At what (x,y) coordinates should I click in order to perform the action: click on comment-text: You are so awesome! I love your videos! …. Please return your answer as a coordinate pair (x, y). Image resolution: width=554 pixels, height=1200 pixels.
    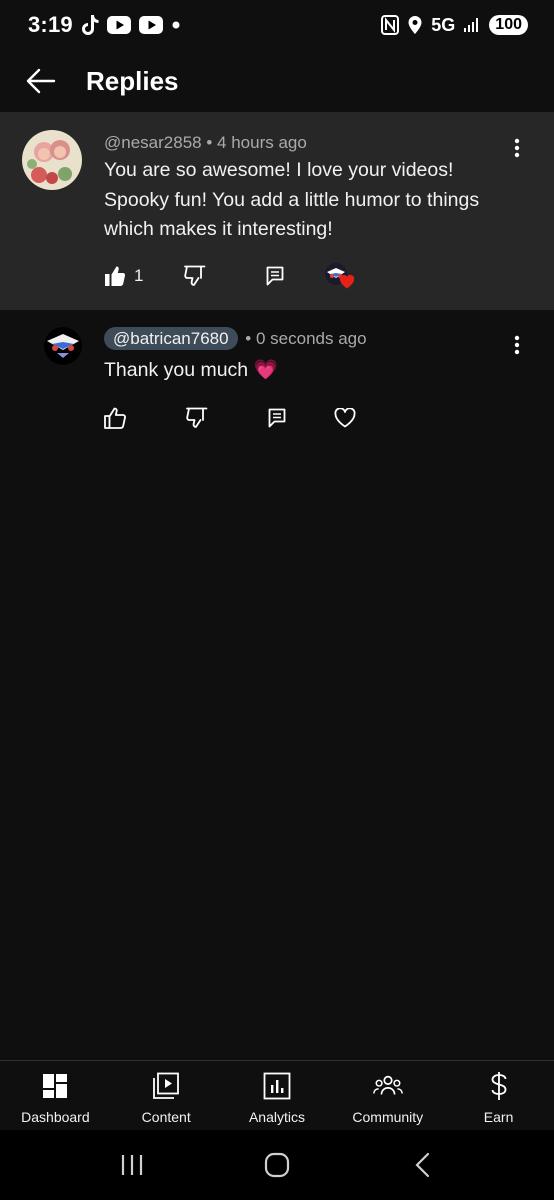
    Looking at the image, I should click on (292, 199).